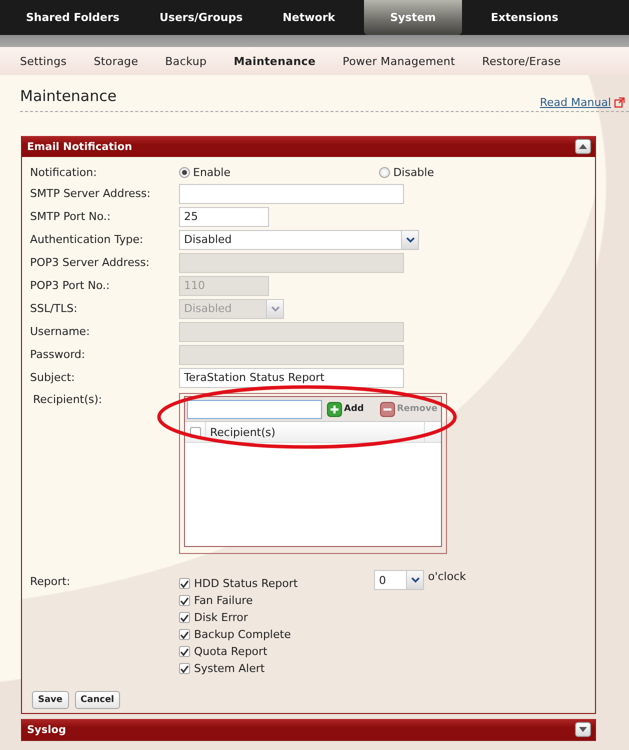  What do you see at coordinates (315, 432) in the screenshot?
I see `column-header: Recipient(s)` at bounding box center [315, 432].